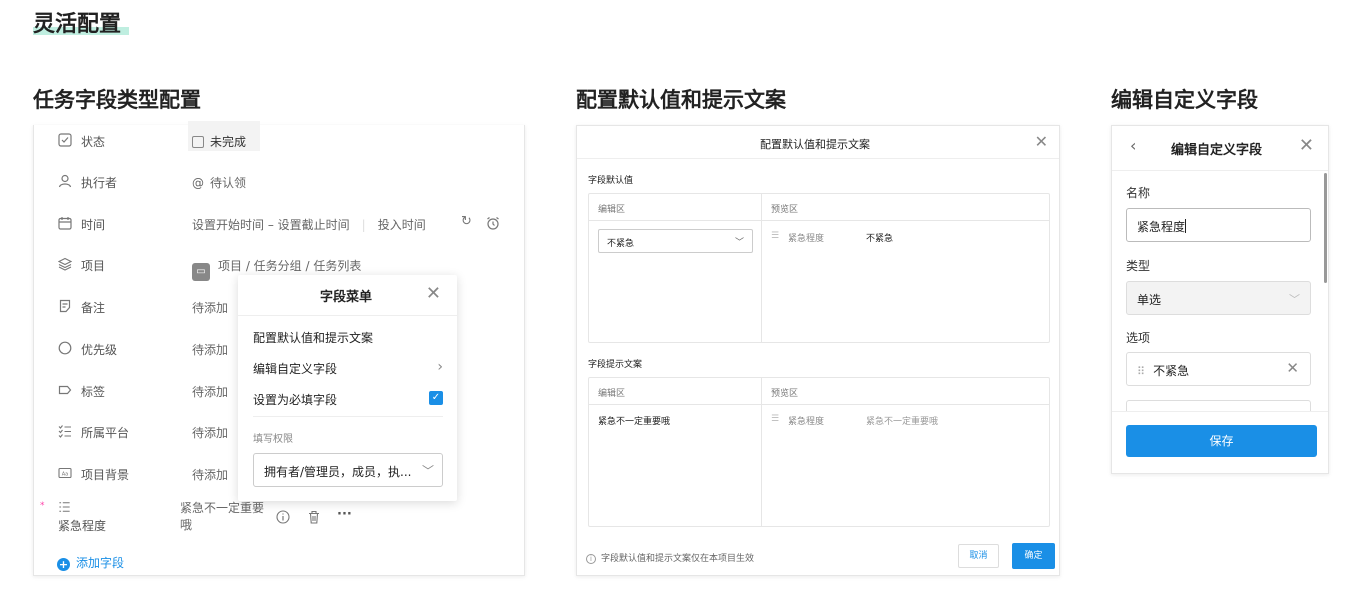  What do you see at coordinates (210, 474) in the screenshot?
I see `project-background-value: 待添加` at bounding box center [210, 474].